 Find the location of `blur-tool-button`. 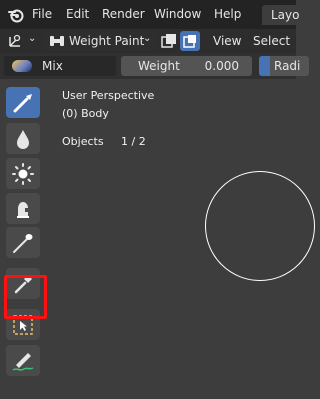

blur-tool-button is located at coordinates (23, 138).